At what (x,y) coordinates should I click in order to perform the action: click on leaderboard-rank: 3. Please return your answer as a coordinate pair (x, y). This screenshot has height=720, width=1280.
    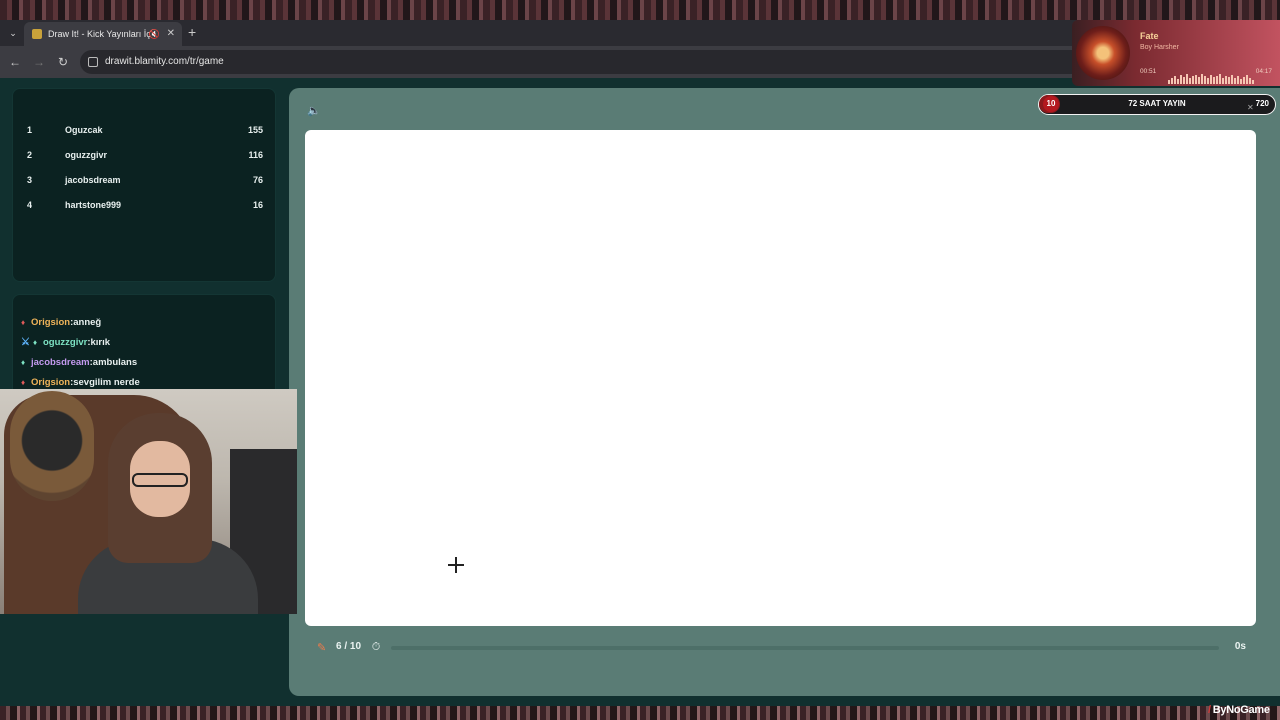
    Looking at the image, I should click on (30, 180).